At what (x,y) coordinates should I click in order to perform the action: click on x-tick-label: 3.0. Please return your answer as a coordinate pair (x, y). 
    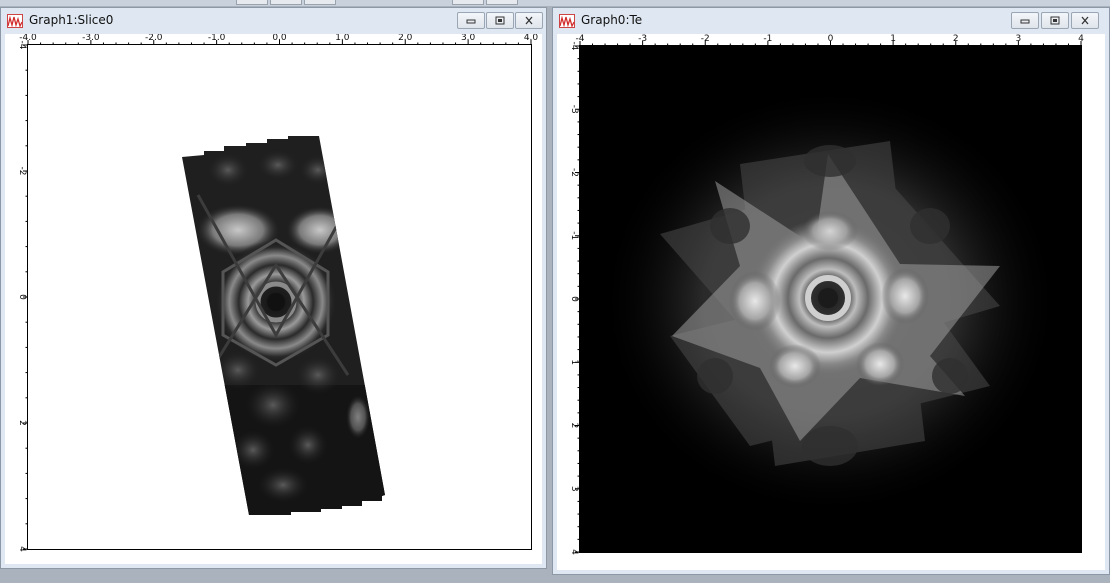
    Looking at the image, I should click on (468, 38).